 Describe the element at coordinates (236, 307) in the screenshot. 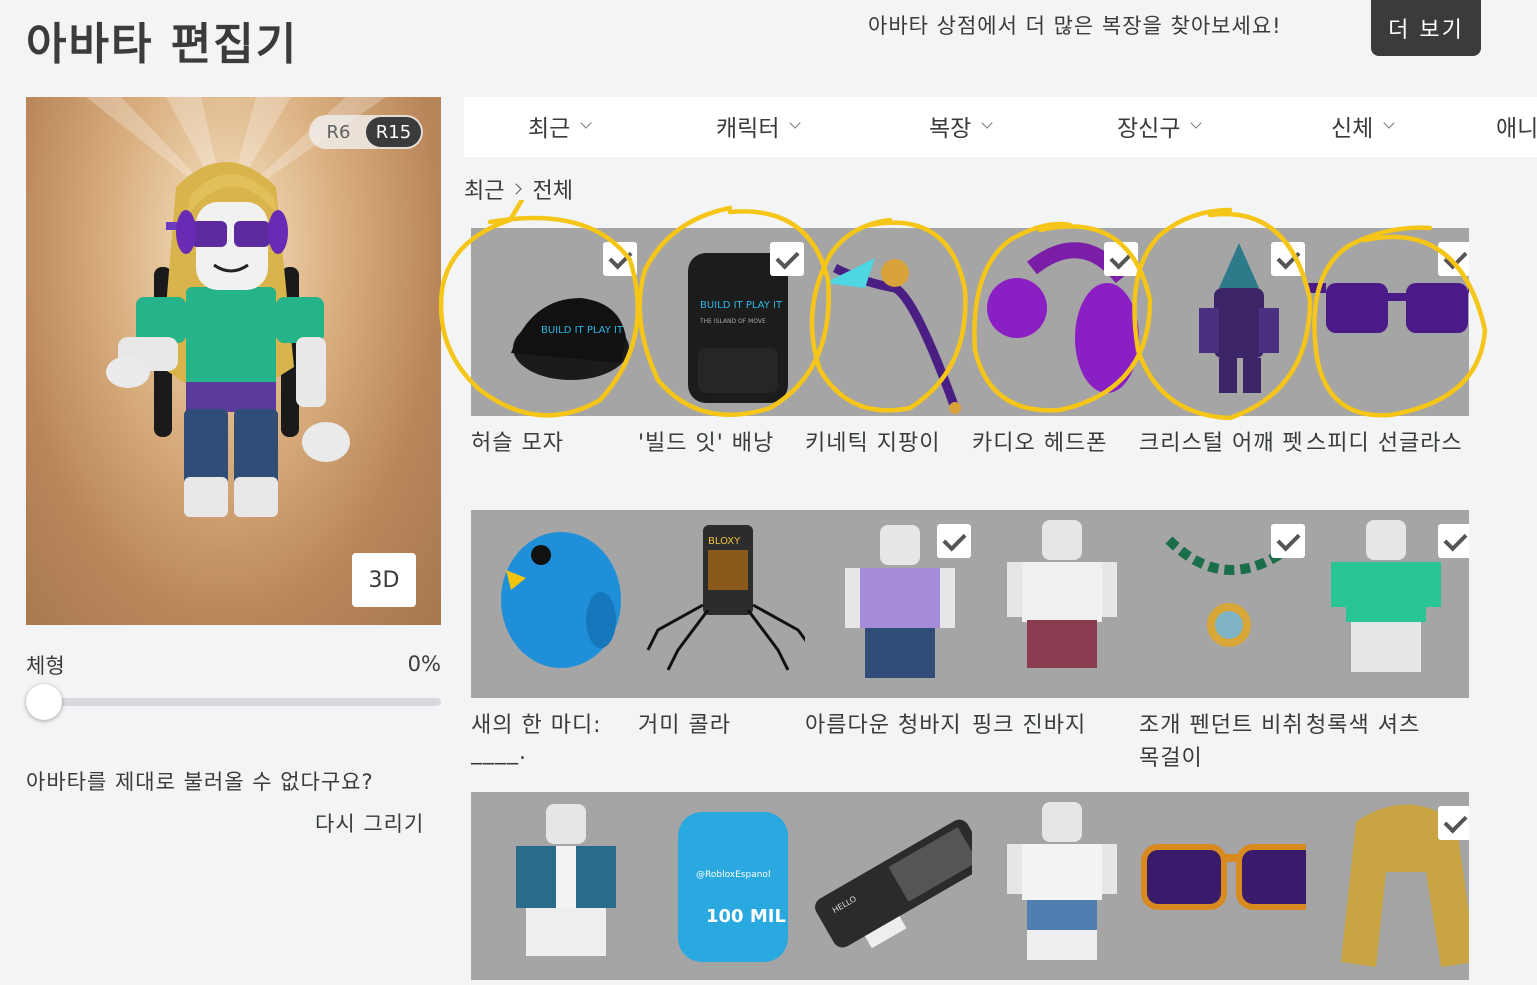

I see `avatar-figure` at that location.